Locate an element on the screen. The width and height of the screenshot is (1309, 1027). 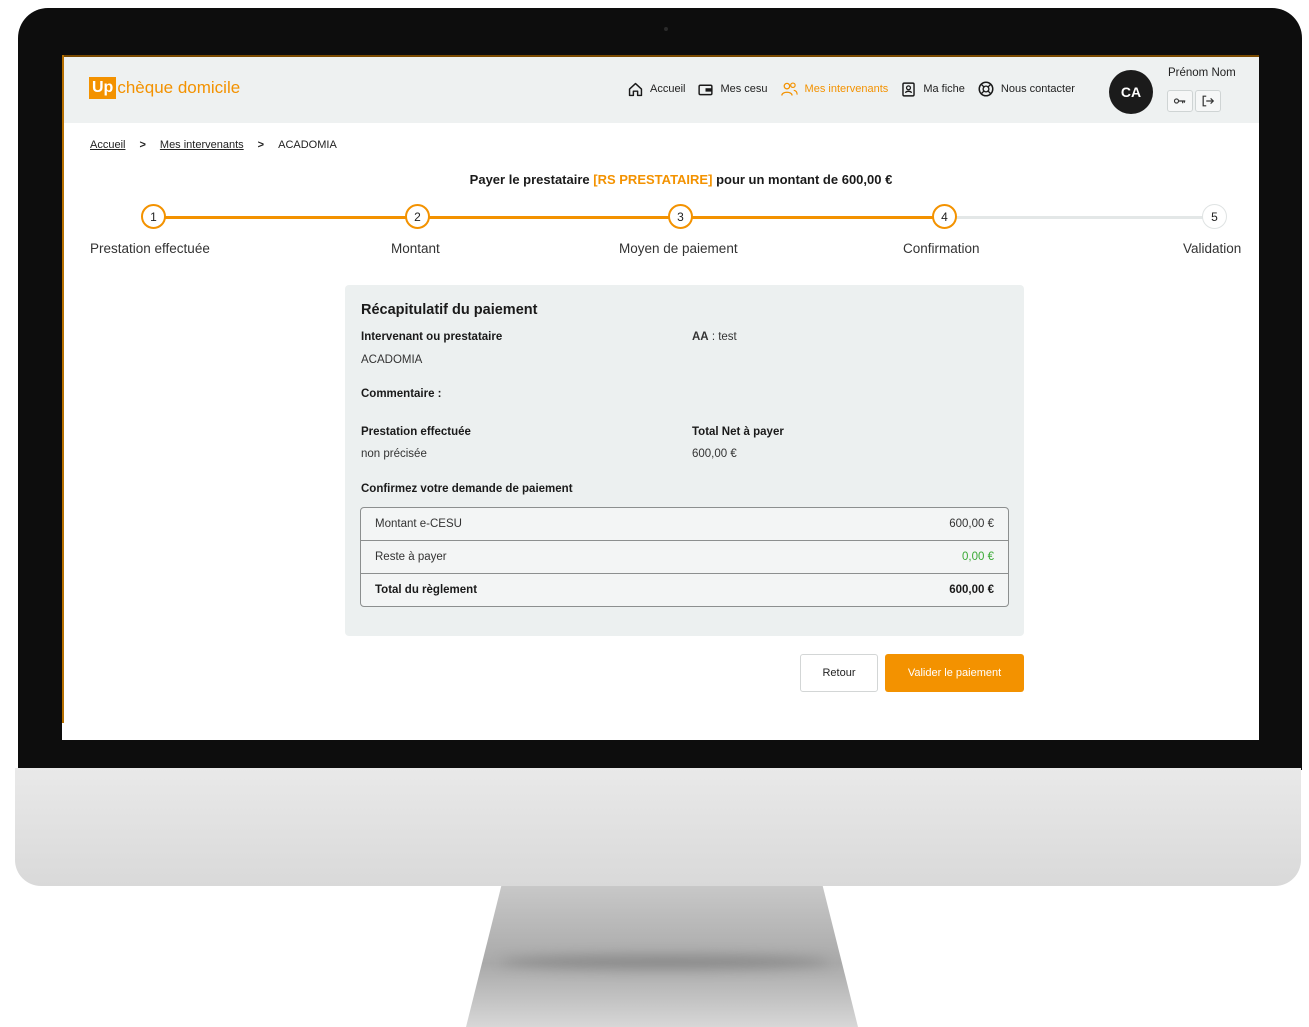
id-card-icon is located at coordinates (909, 89).